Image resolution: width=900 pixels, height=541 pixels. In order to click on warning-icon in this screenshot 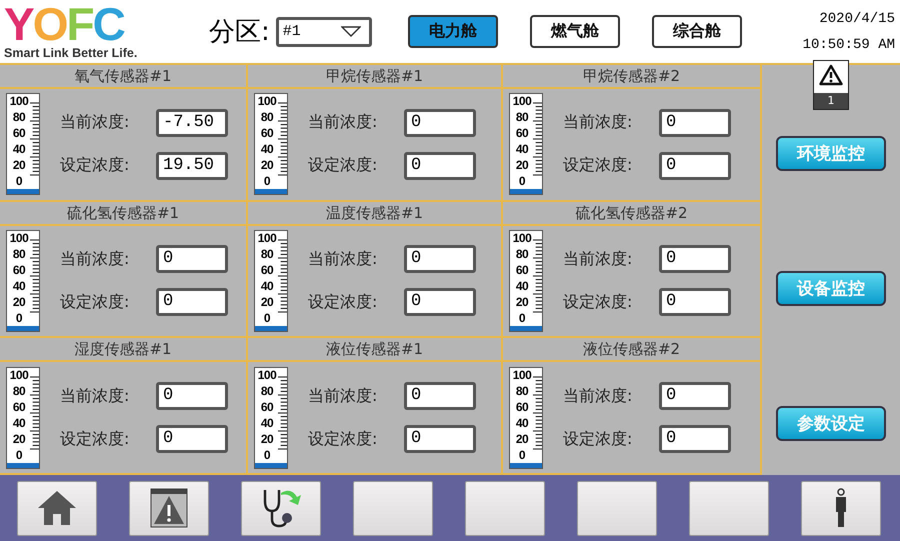, I will do `click(831, 75)`.